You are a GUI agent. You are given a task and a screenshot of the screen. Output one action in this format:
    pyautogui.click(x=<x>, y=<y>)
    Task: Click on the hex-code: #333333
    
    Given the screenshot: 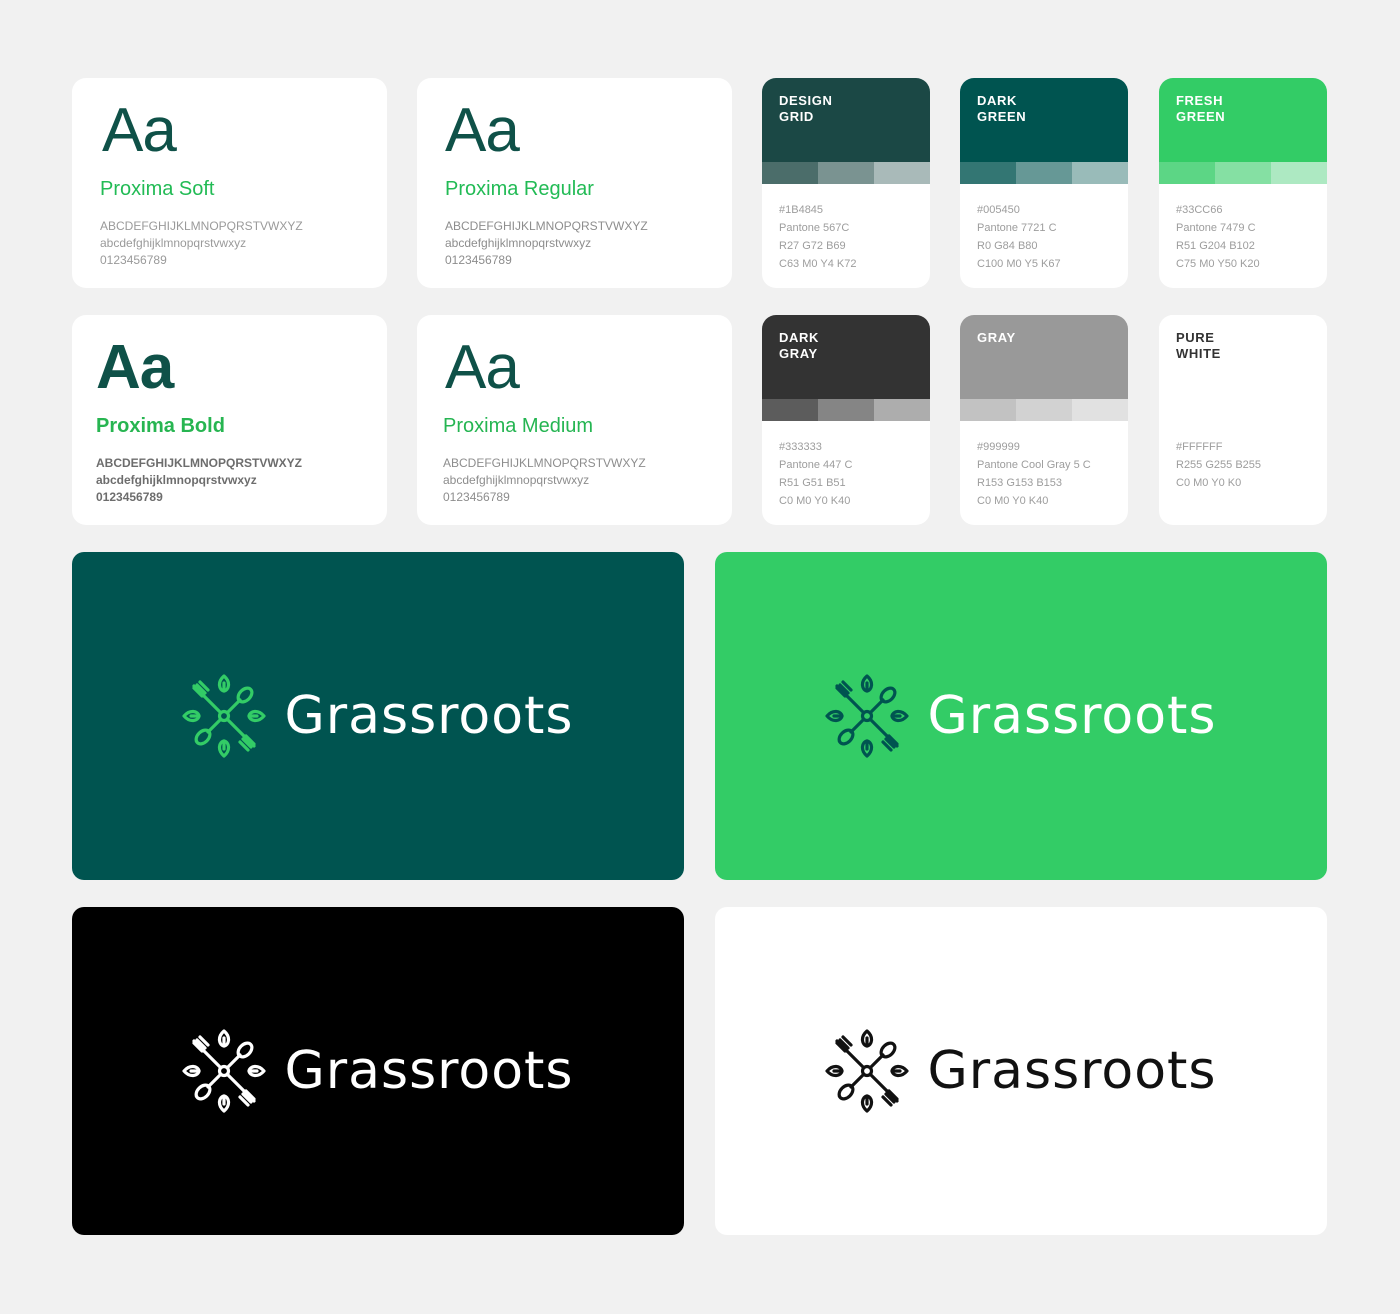 What is the action you would take?
    pyautogui.click(x=800, y=447)
    